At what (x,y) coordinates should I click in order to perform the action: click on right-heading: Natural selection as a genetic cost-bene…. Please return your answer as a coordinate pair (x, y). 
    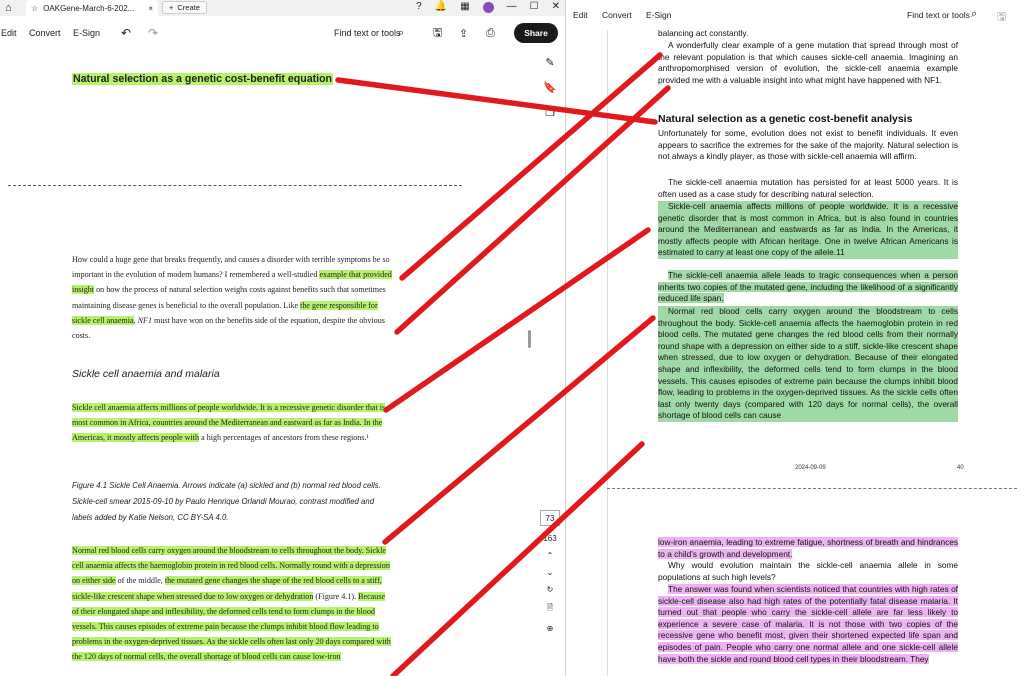
    Looking at the image, I should click on (785, 119).